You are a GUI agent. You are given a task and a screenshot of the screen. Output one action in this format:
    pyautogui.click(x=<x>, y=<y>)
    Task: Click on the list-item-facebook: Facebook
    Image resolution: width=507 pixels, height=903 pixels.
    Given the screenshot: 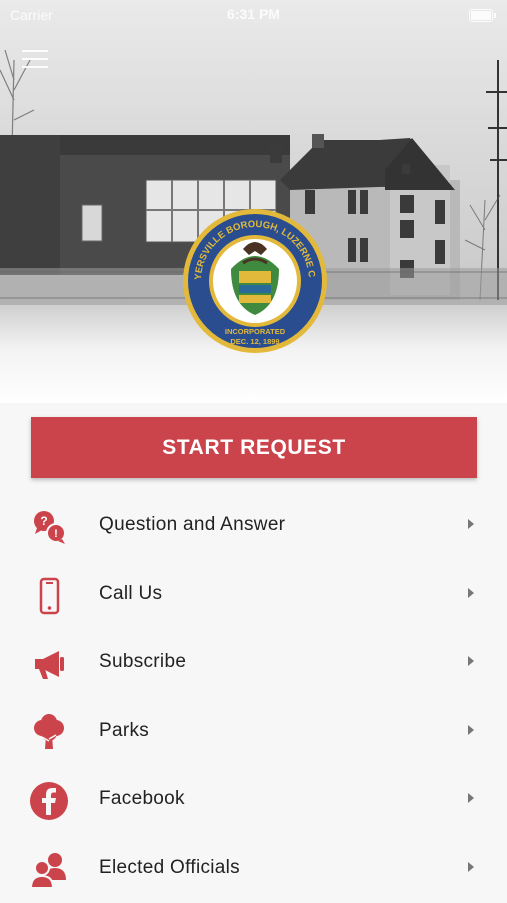 What is the action you would take?
    pyautogui.click(x=253, y=800)
    